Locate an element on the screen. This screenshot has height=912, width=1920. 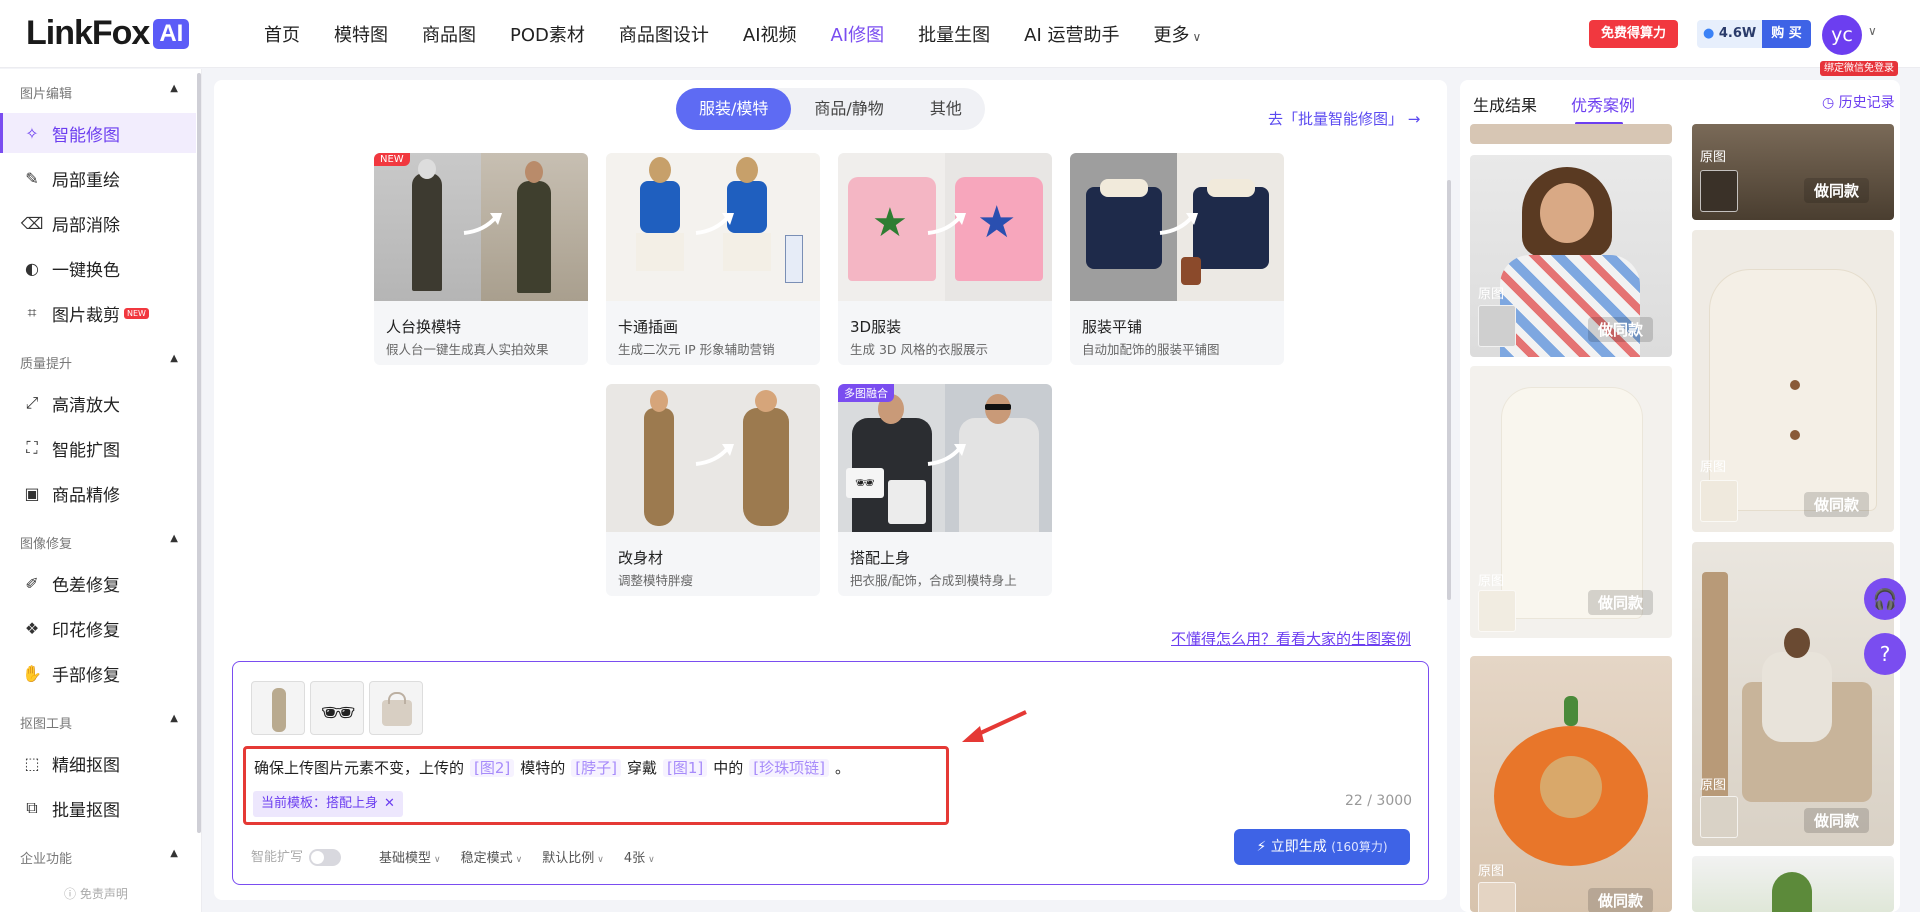
template-card-flat-lay: 服装平铺 自动加配饰的服装平铺图 is located at coordinates (1177, 259).